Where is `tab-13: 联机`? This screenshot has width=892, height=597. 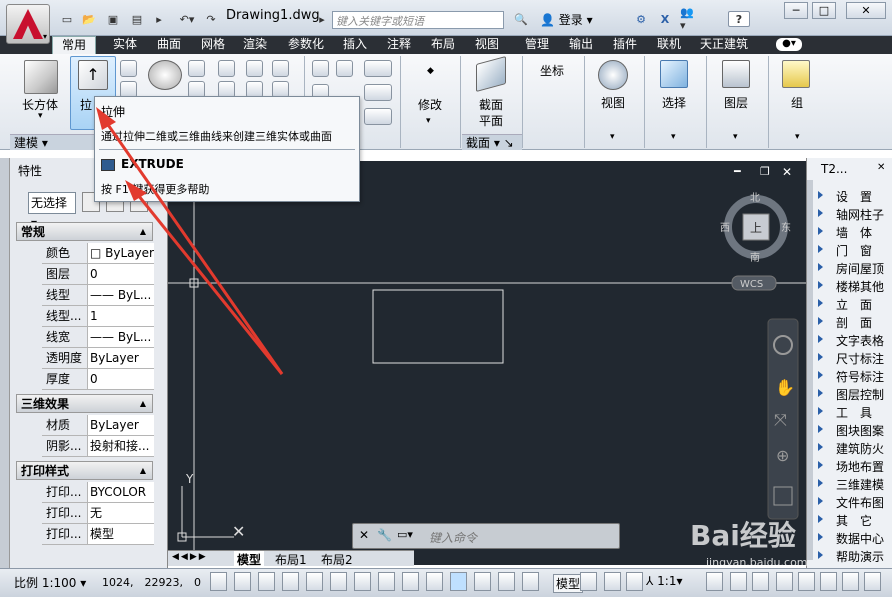
tab-13: 联机 is located at coordinates (669, 45).